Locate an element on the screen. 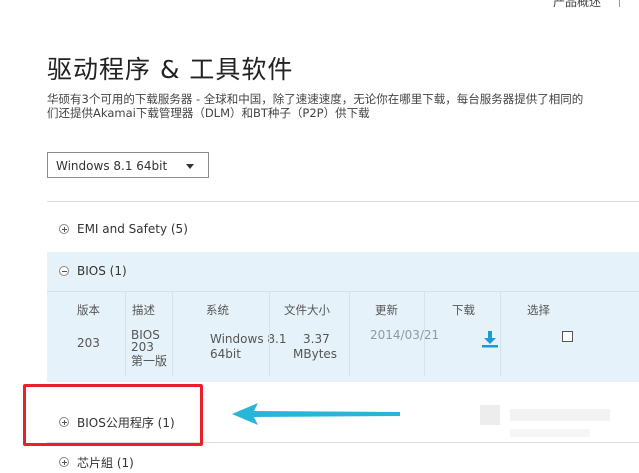 The image size is (639, 473). watermark-icon is located at coordinates (545, 421).